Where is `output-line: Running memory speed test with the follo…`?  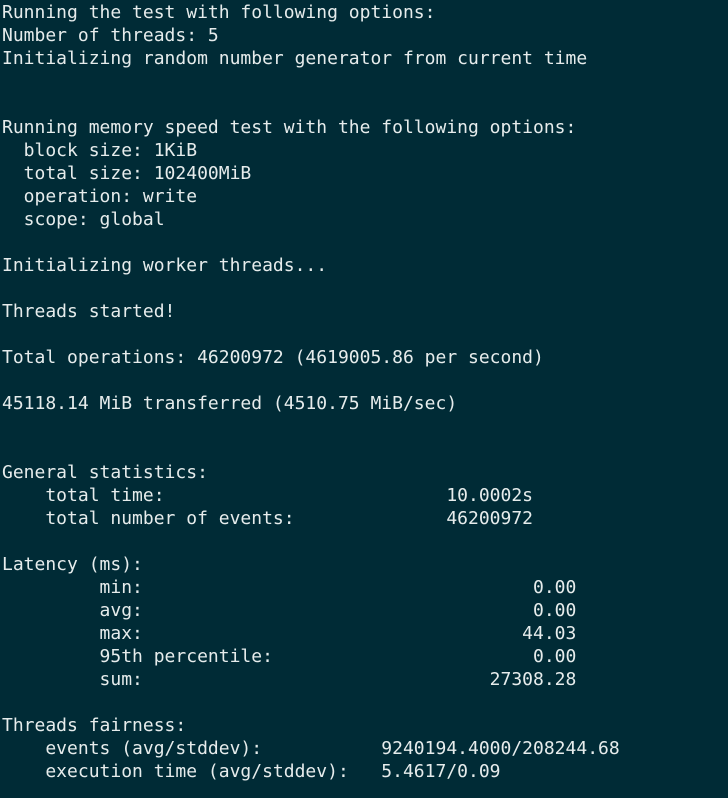 output-line: Running memory speed test with the follo… is located at coordinates (289, 127).